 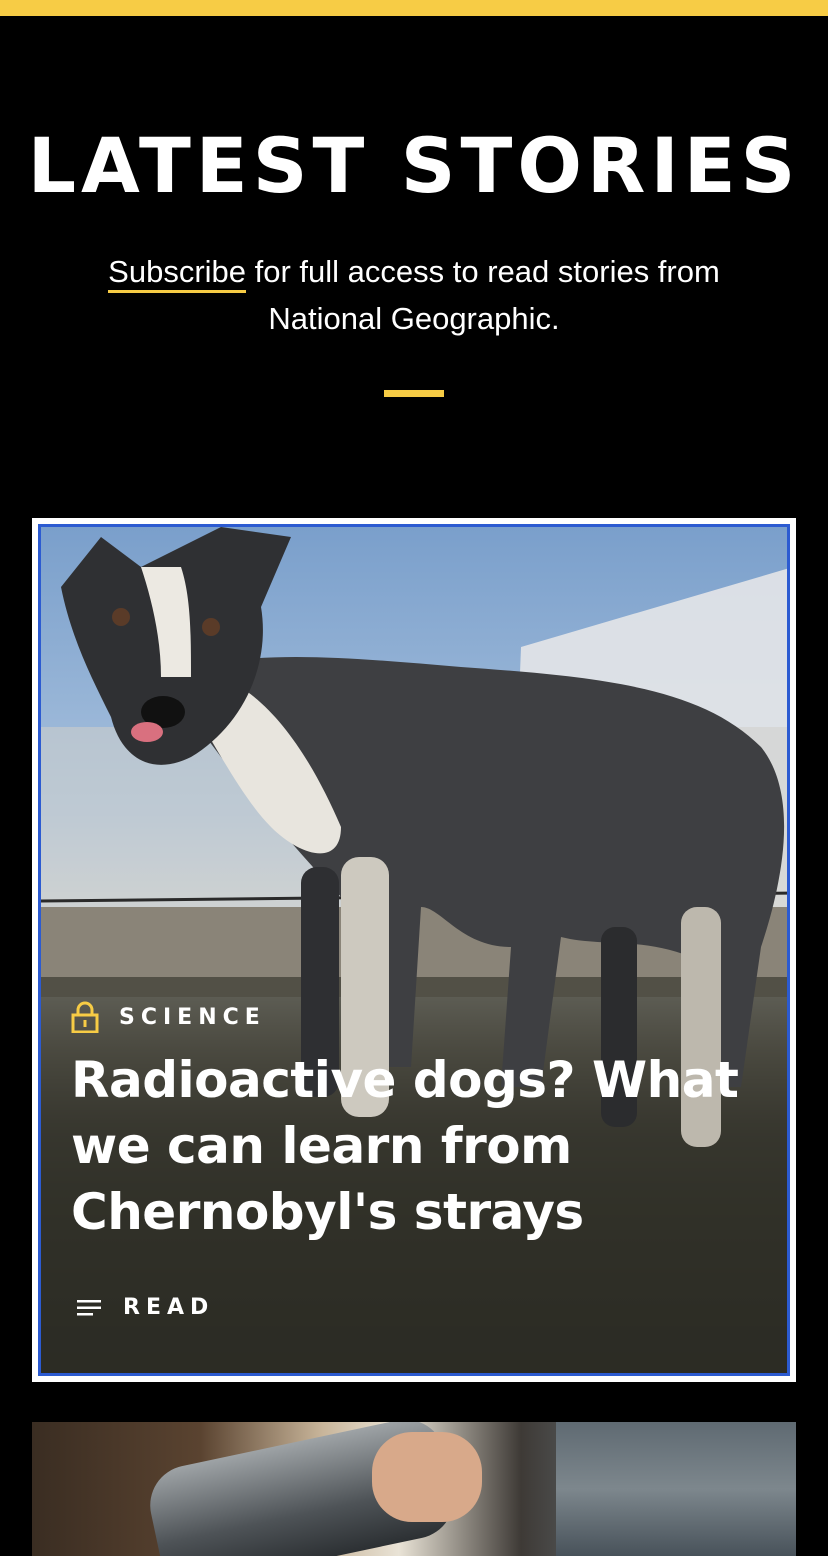 I want to click on section-divider, so click(x=414, y=393).